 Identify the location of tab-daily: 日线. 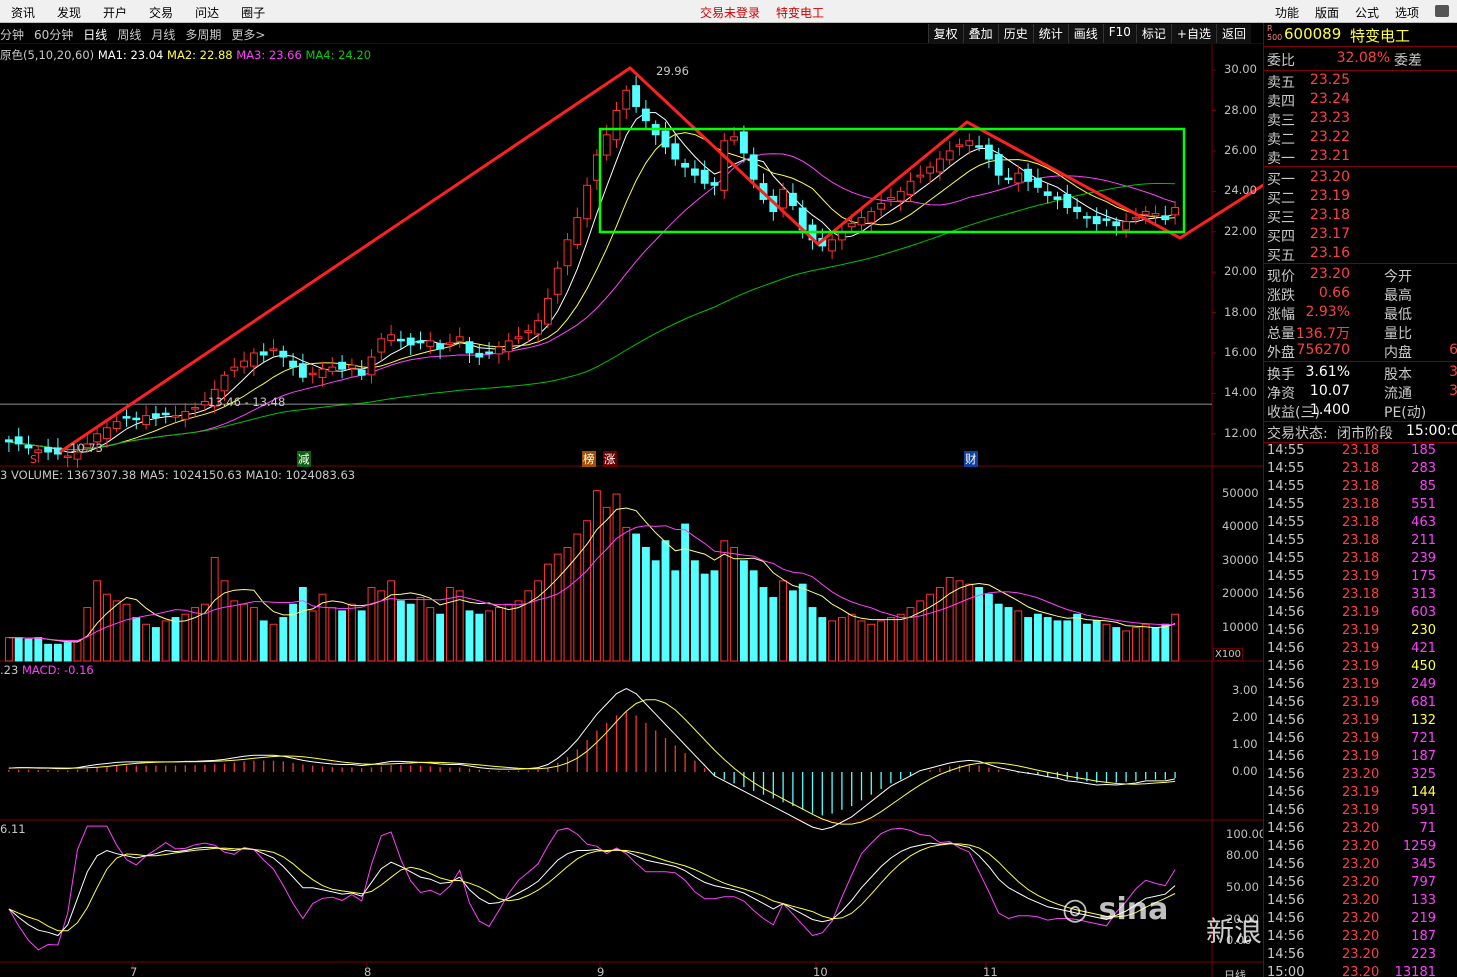
(95, 34).